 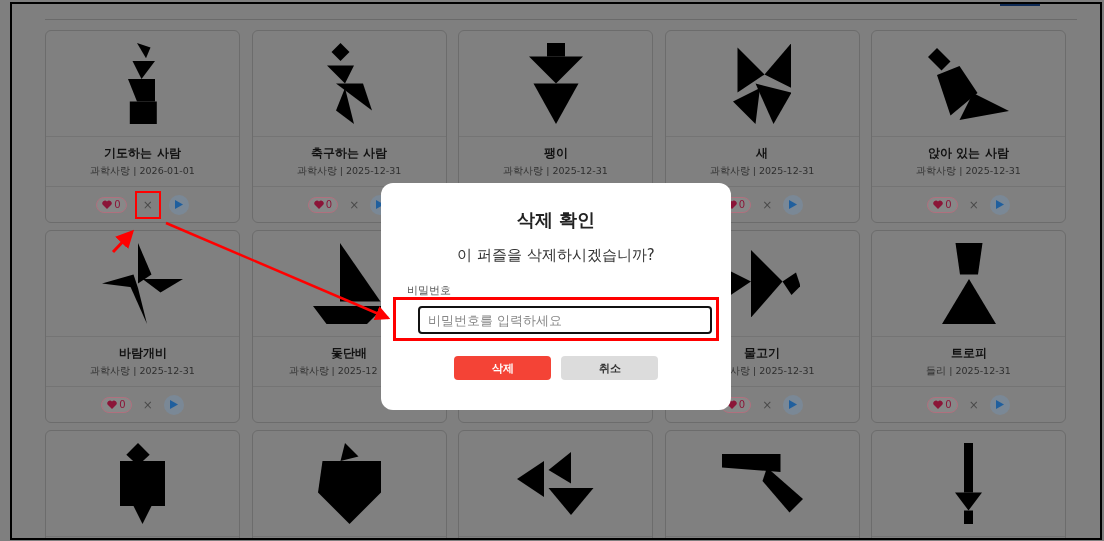 I want to click on card-title: 바람개비, so click(x=142, y=353).